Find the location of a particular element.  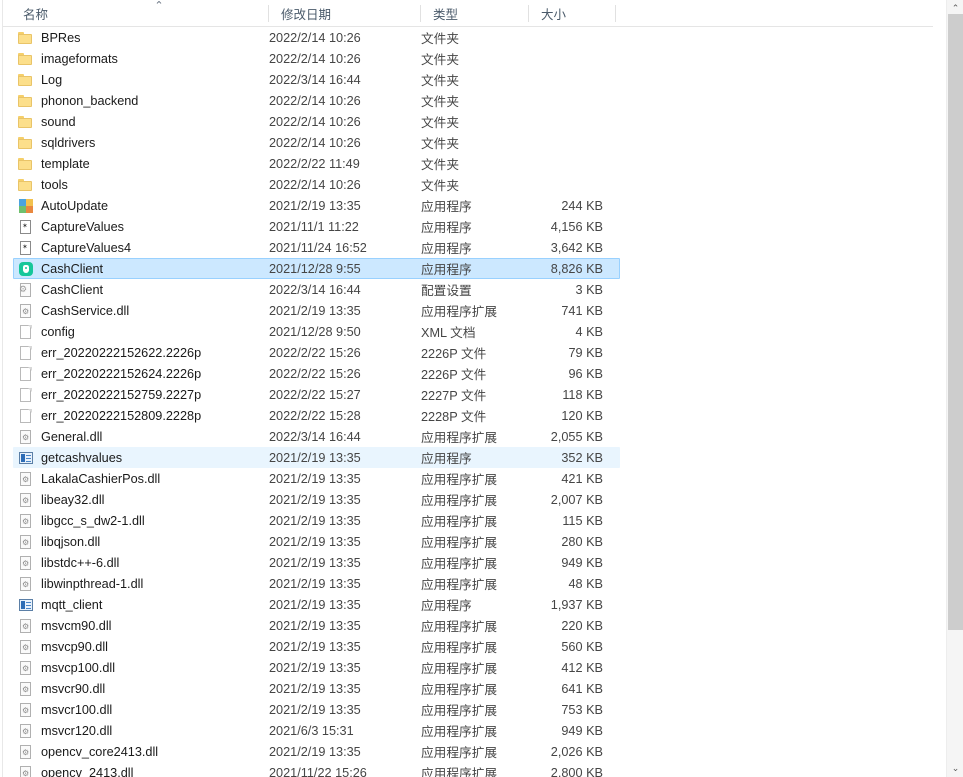

file-row: ⚙ msvcr120.dll 2021/6/3 15:31 应用程序扩展 949 KB is located at coordinates (316, 730).